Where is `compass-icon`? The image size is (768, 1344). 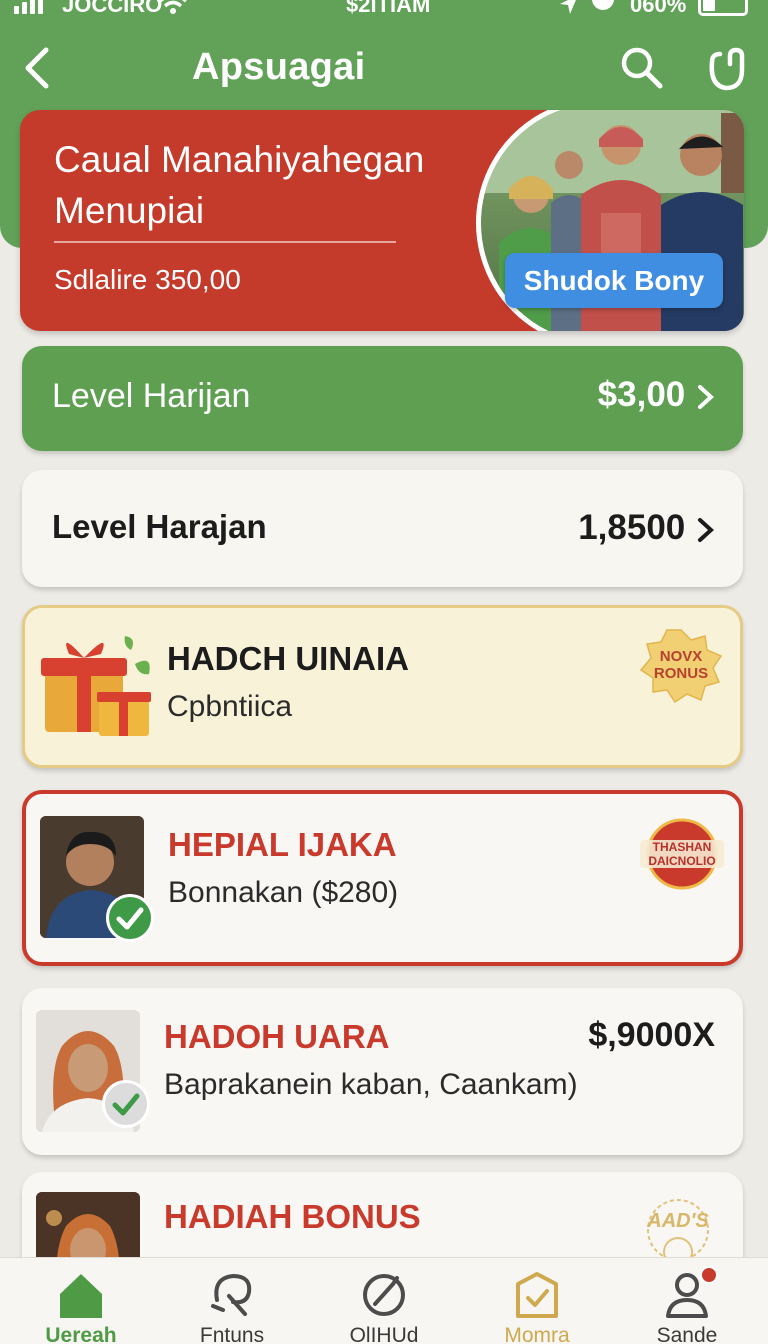 compass-icon is located at coordinates (384, 1295).